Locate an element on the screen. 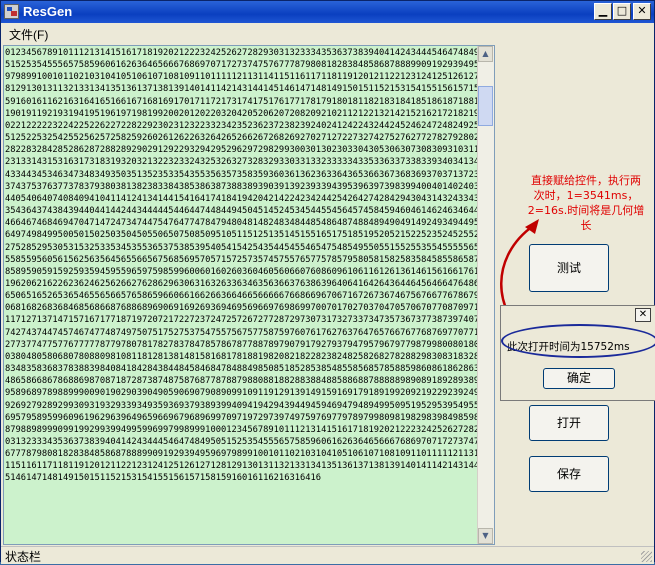 The width and height of the screenshot is (655, 565). close-button: ✕ is located at coordinates (642, 11).